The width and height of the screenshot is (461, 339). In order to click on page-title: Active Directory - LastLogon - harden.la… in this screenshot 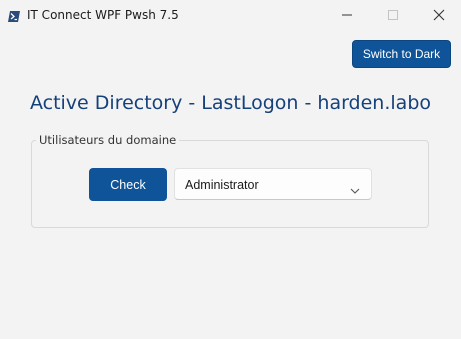, I will do `click(230, 103)`.